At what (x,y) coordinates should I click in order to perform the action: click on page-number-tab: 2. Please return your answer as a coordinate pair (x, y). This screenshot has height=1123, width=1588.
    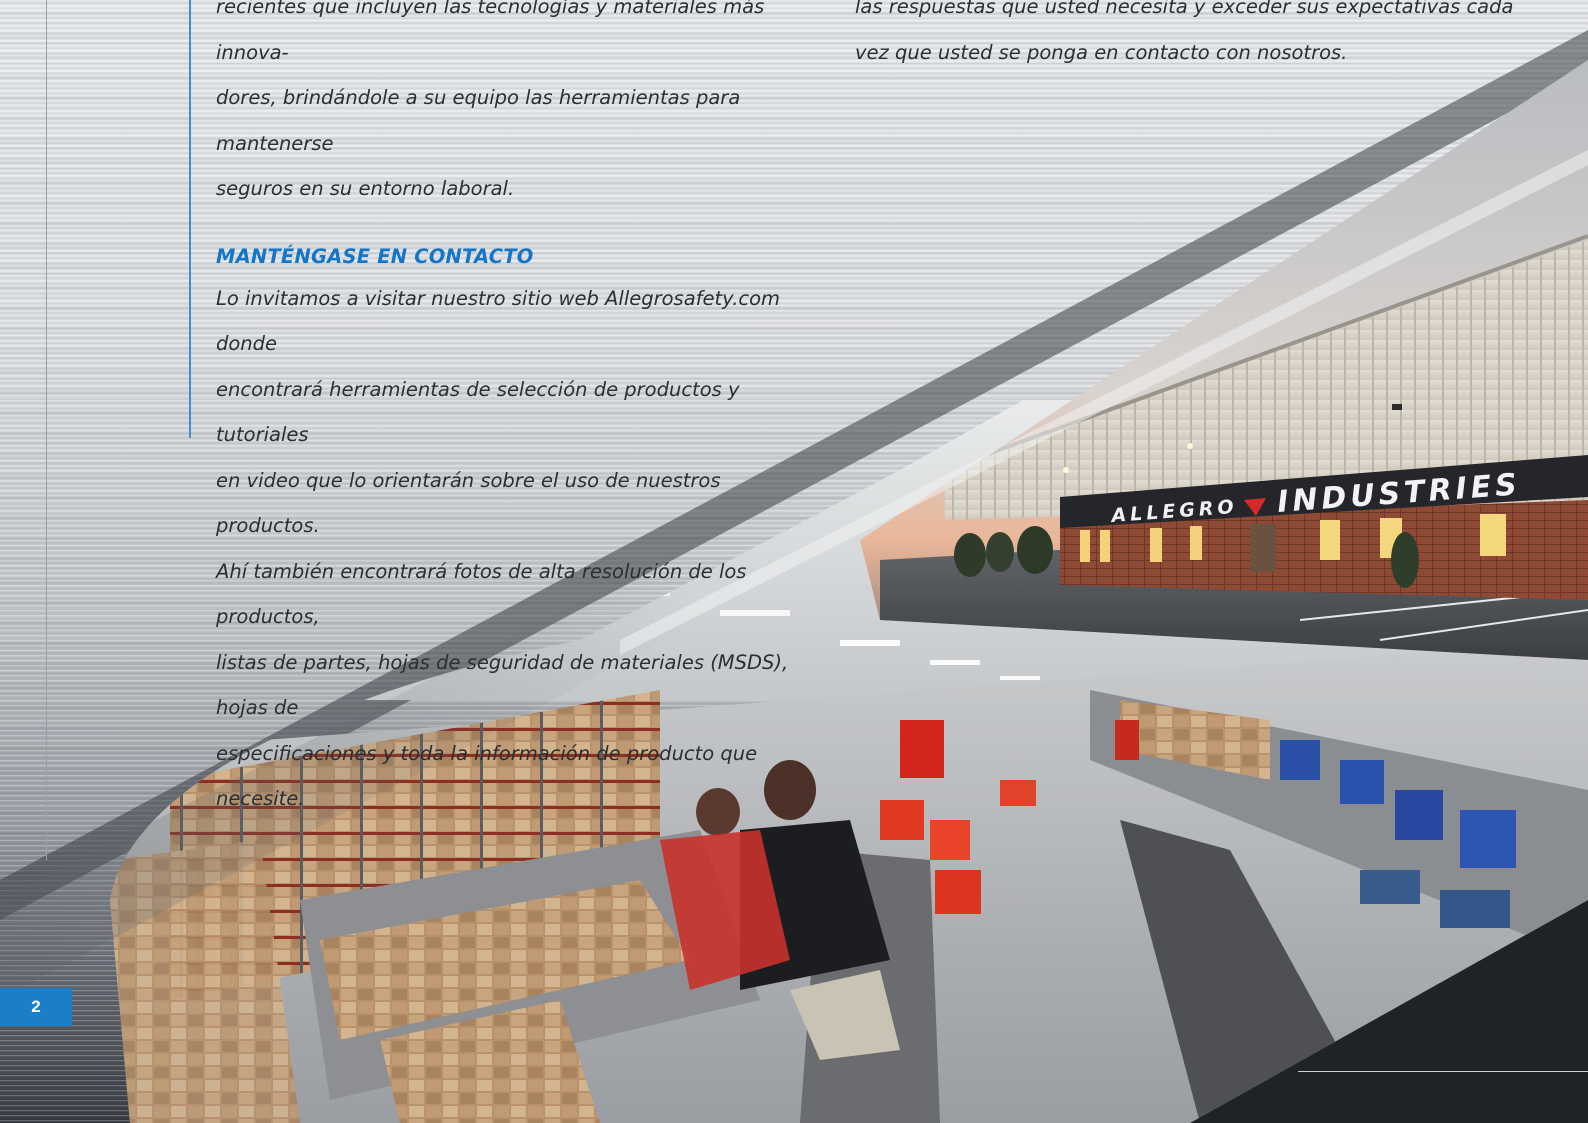
    Looking at the image, I should click on (36, 1007).